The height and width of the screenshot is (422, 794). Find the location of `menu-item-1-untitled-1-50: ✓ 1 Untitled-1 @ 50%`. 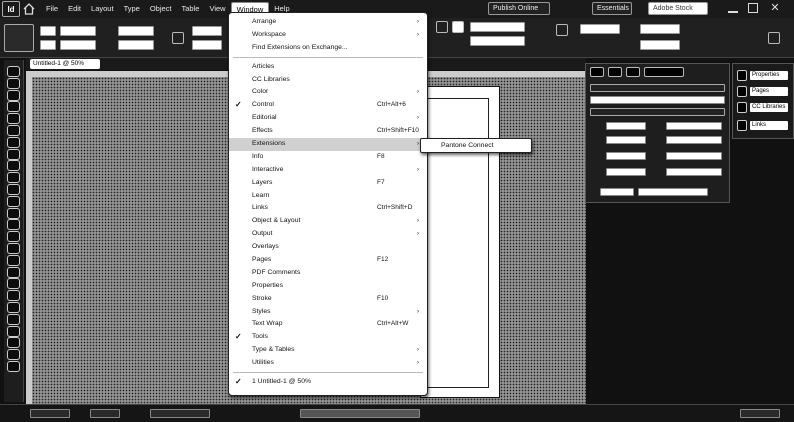

menu-item-1-untitled-1-50: ✓ 1 Untitled-1 @ 50% is located at coordinates (328, 382).